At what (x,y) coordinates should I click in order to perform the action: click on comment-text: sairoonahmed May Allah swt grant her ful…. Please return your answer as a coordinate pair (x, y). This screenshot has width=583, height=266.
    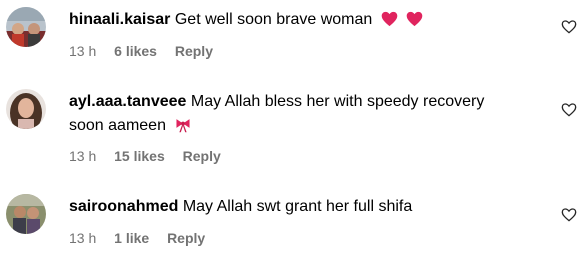
    Looking at the image, I should click on (240, 207).